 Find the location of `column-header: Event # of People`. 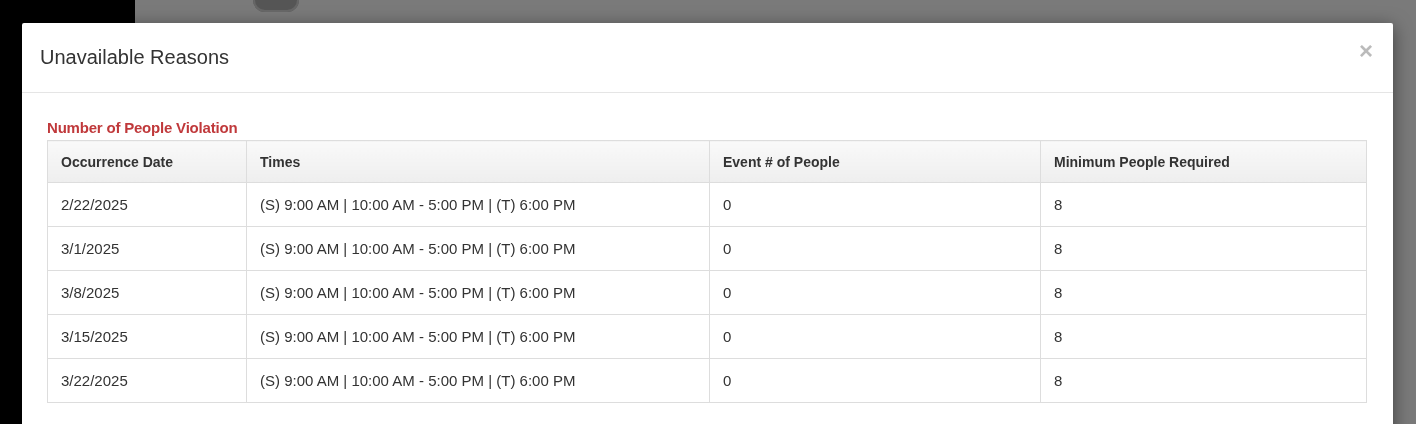

column-header: Event # of People is located at coordinates (875, 161).